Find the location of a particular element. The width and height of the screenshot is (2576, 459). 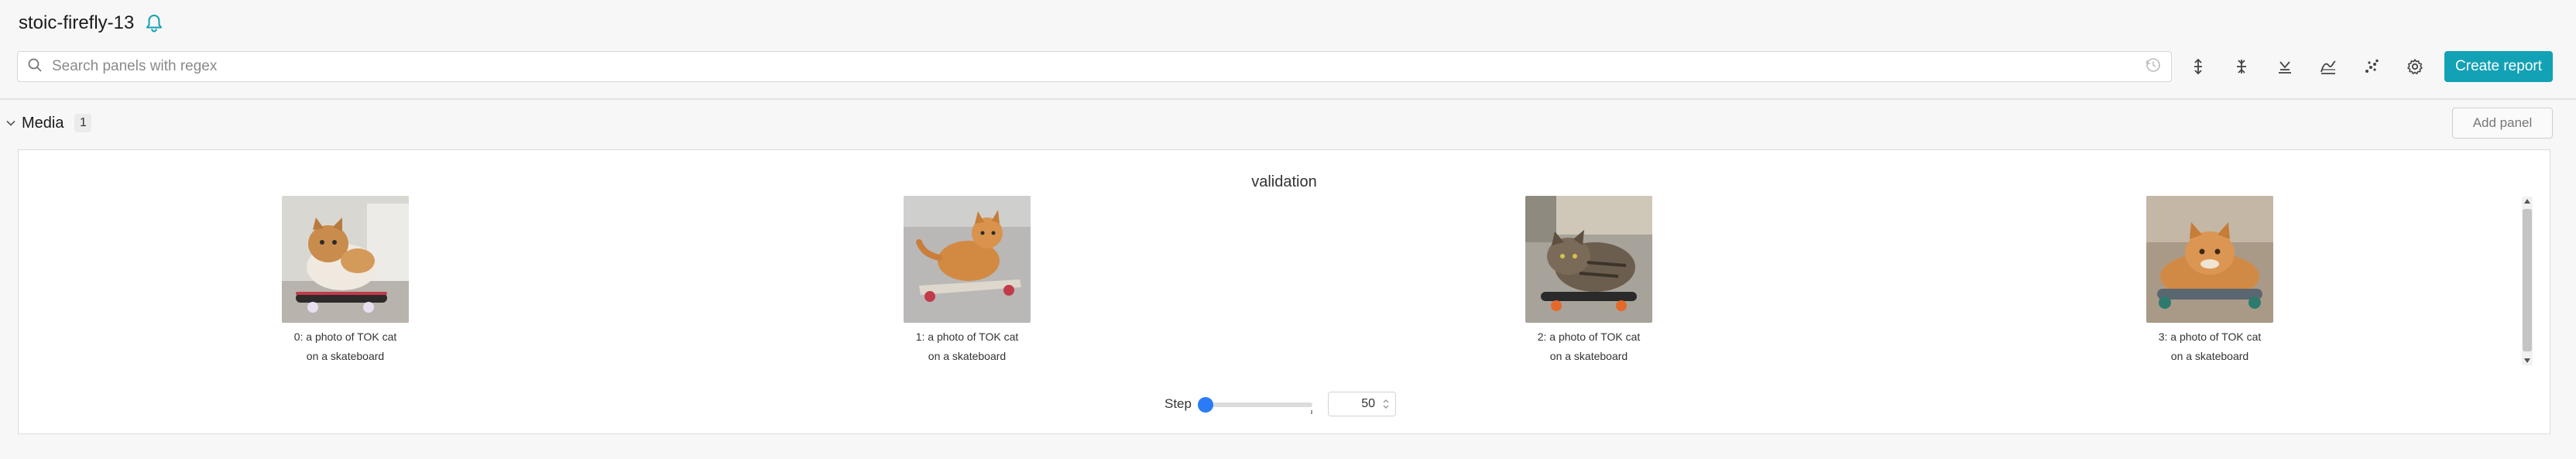

search-bar is located at coordinates (1095, 66).